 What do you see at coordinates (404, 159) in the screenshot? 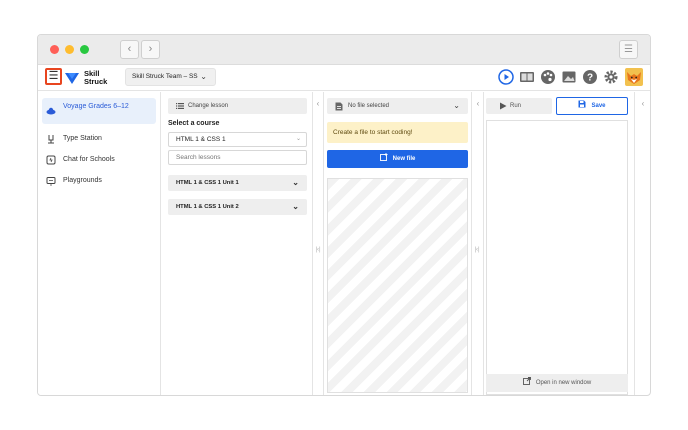
I see `new-file-label: New file` at bounding box center [404, 159].